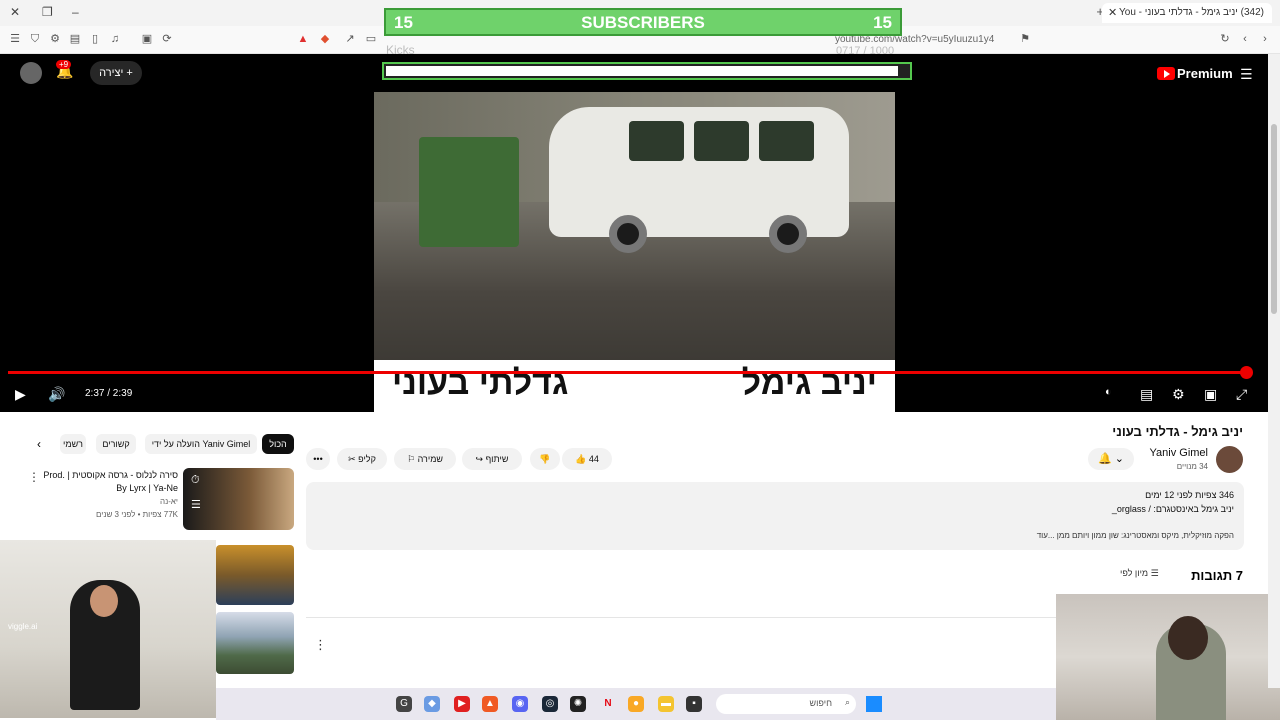 This screenshot has width=1280, height=720. What do you see at coordinates (631, 372) in the screenshot?
I see `video-progress-bar` at bounding box center [631, 372].